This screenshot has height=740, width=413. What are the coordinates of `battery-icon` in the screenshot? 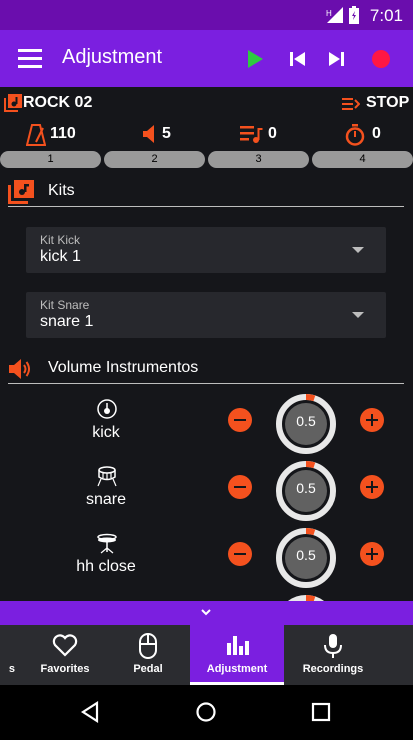 It's located at (354, 15).